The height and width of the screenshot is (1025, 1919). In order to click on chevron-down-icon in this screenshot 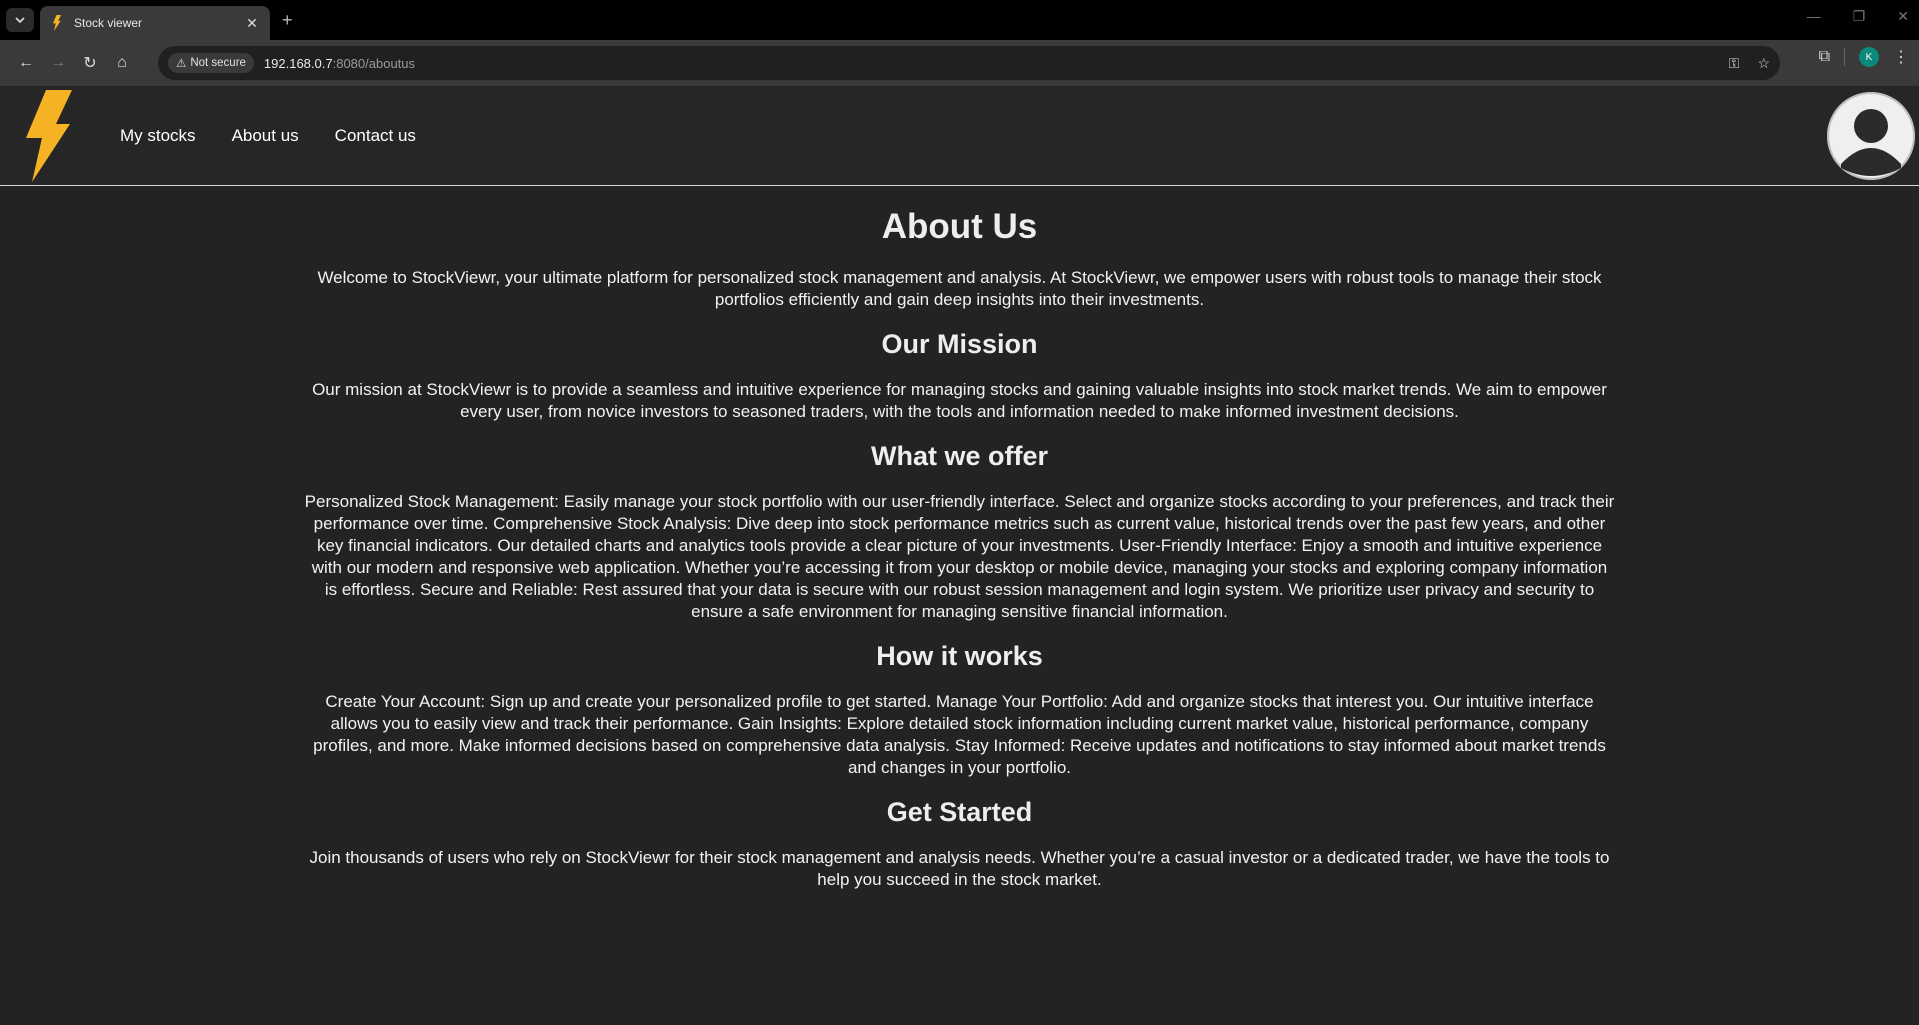, I will do `click(20, 20)`.